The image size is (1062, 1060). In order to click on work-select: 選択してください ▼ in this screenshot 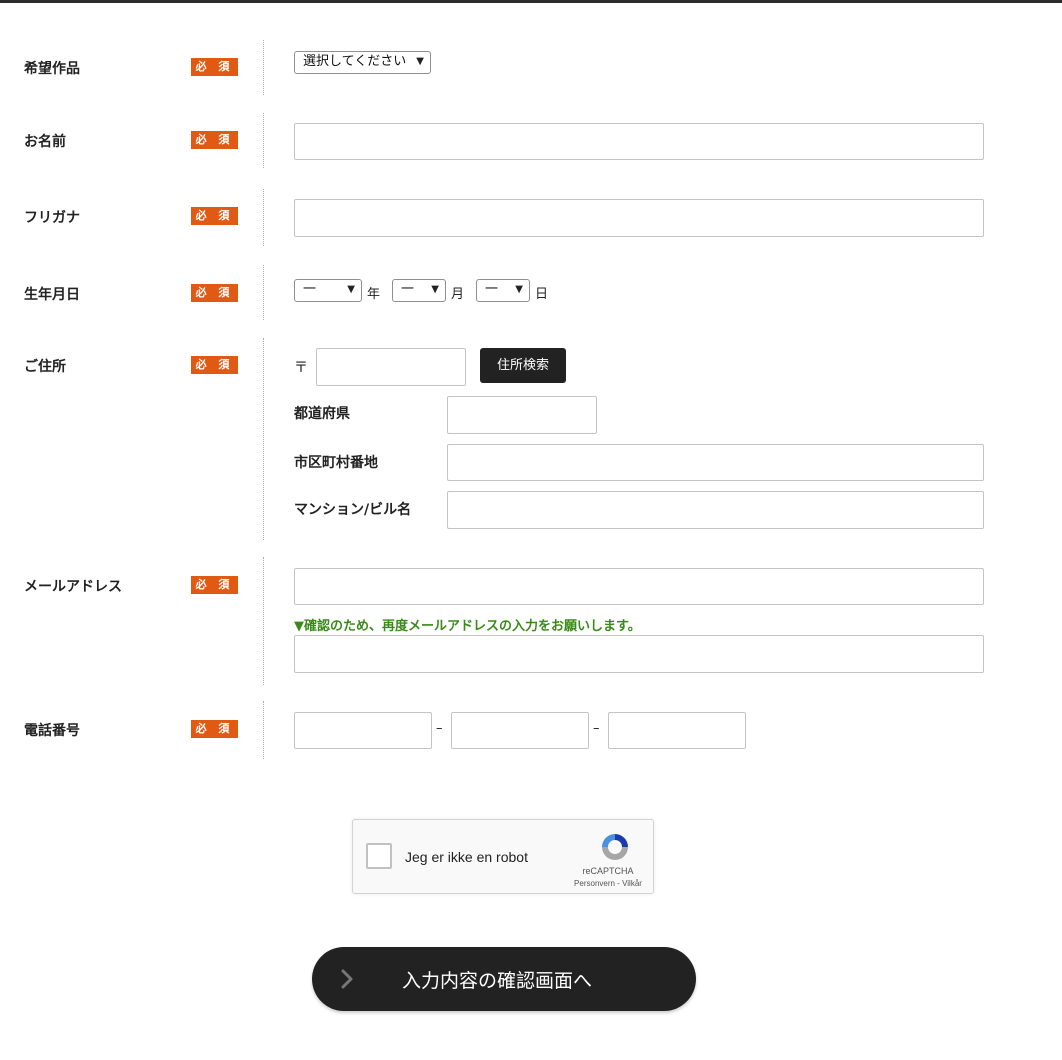, I will do `click(362, 62)`.